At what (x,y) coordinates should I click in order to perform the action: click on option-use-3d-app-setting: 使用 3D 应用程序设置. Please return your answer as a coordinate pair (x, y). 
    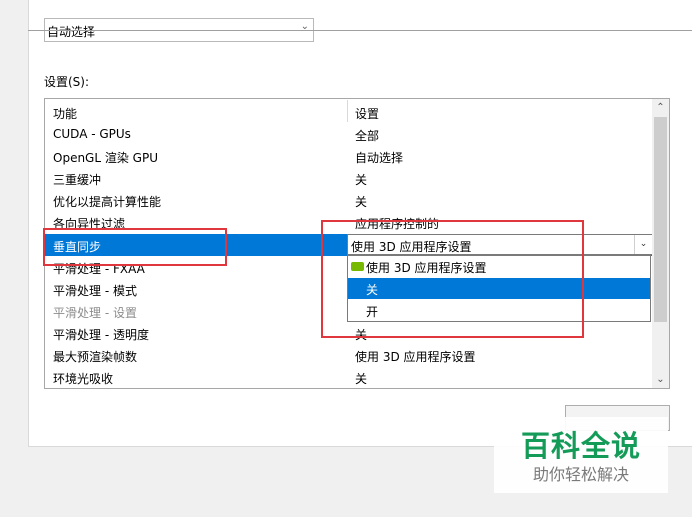
    Looking at the image, I should click on (499, 266).